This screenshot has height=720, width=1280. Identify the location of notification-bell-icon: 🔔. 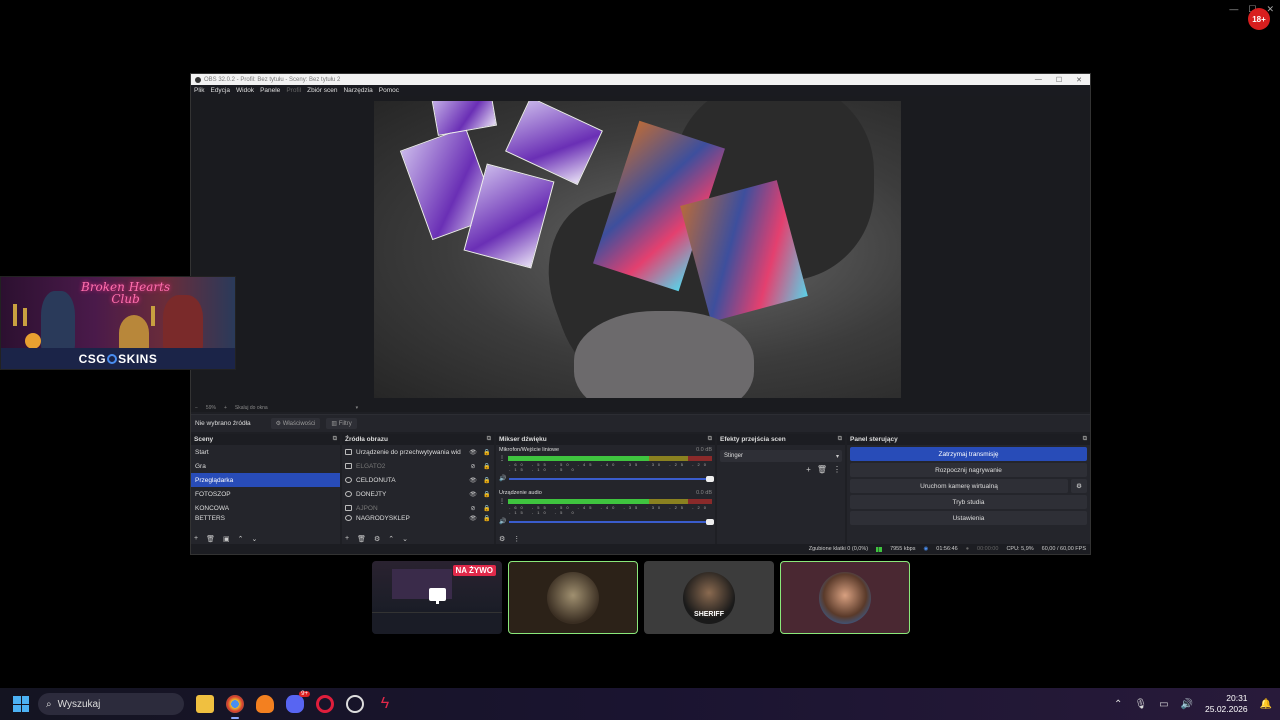
(1266, 704).